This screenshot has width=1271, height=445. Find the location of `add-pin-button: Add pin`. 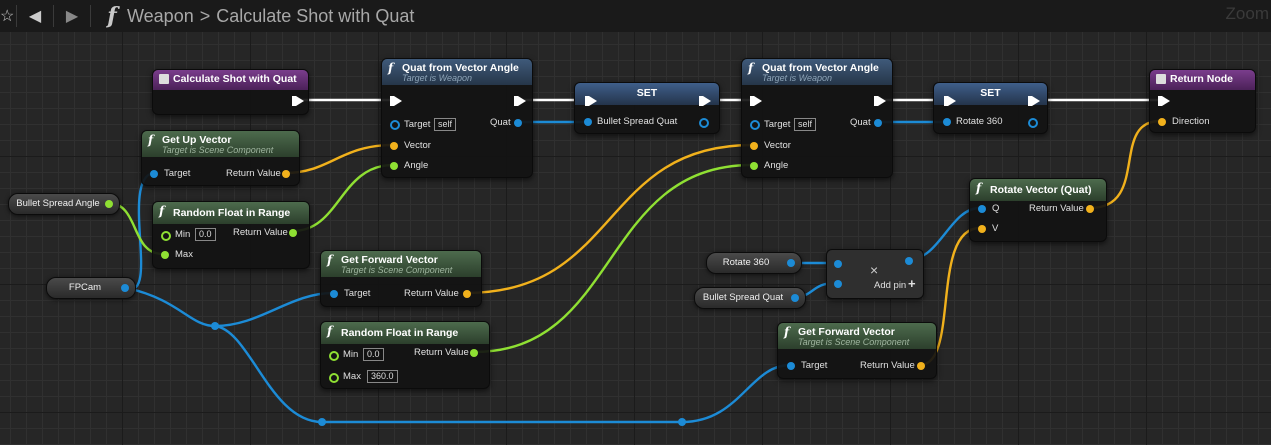

add-pin-button: Add pin is located at coordinates (890, 286).